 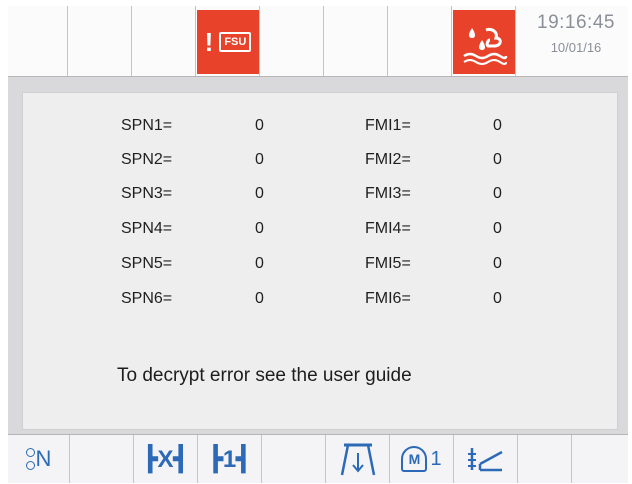 I want to click on fmi4-label: FMI4=, so click(x=388, y=228).